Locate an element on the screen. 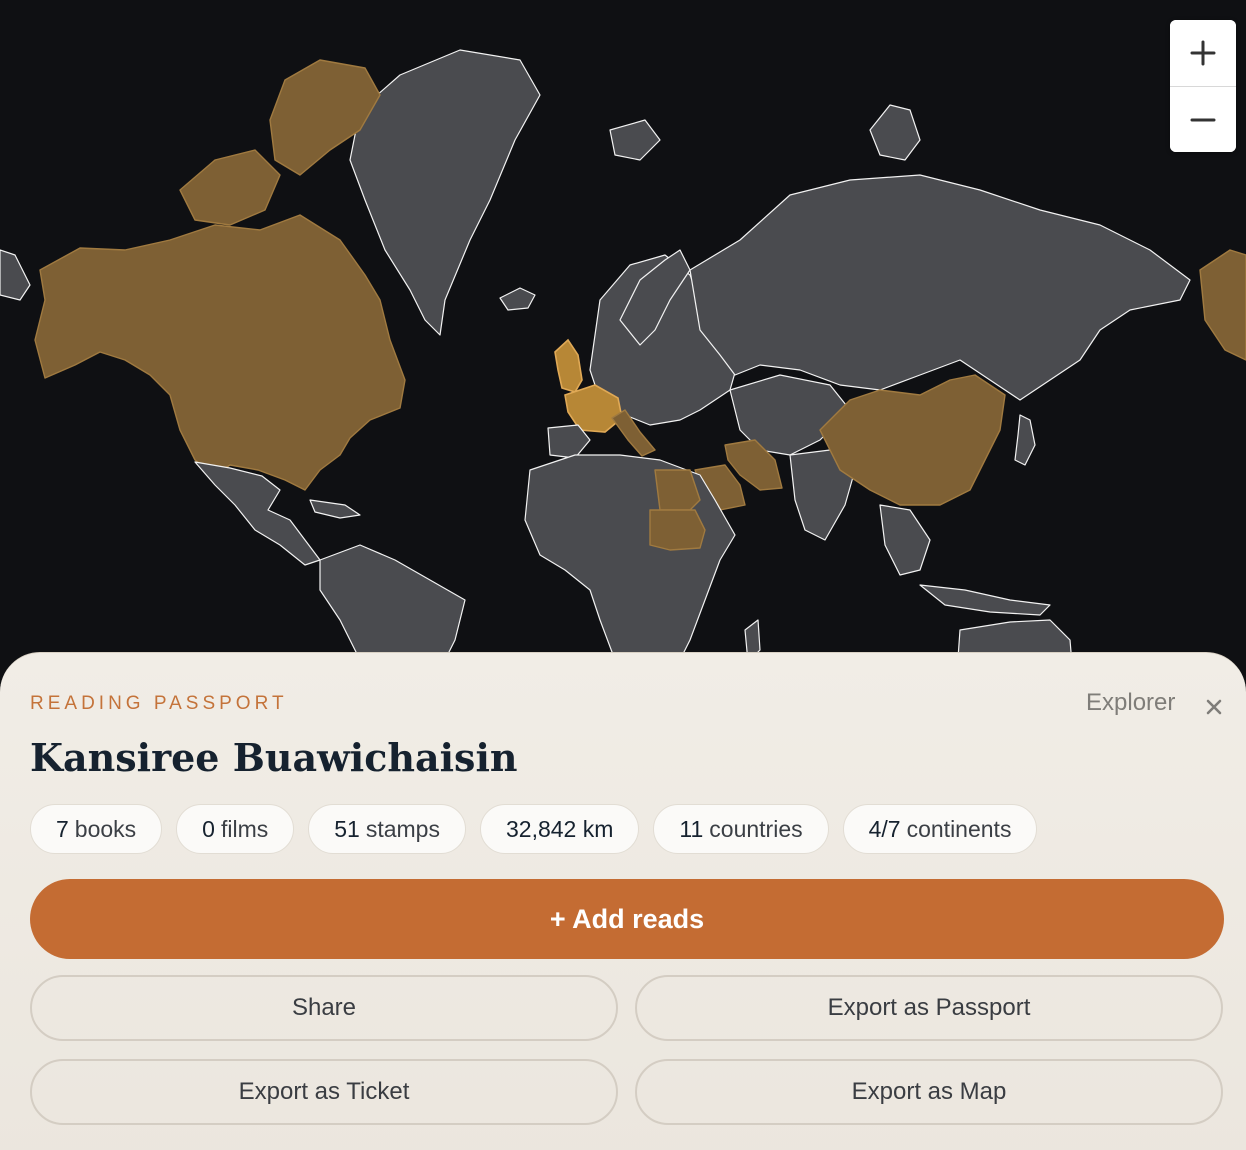 The image size is (1246, 1150). russia is located at coordinates (940, 287).